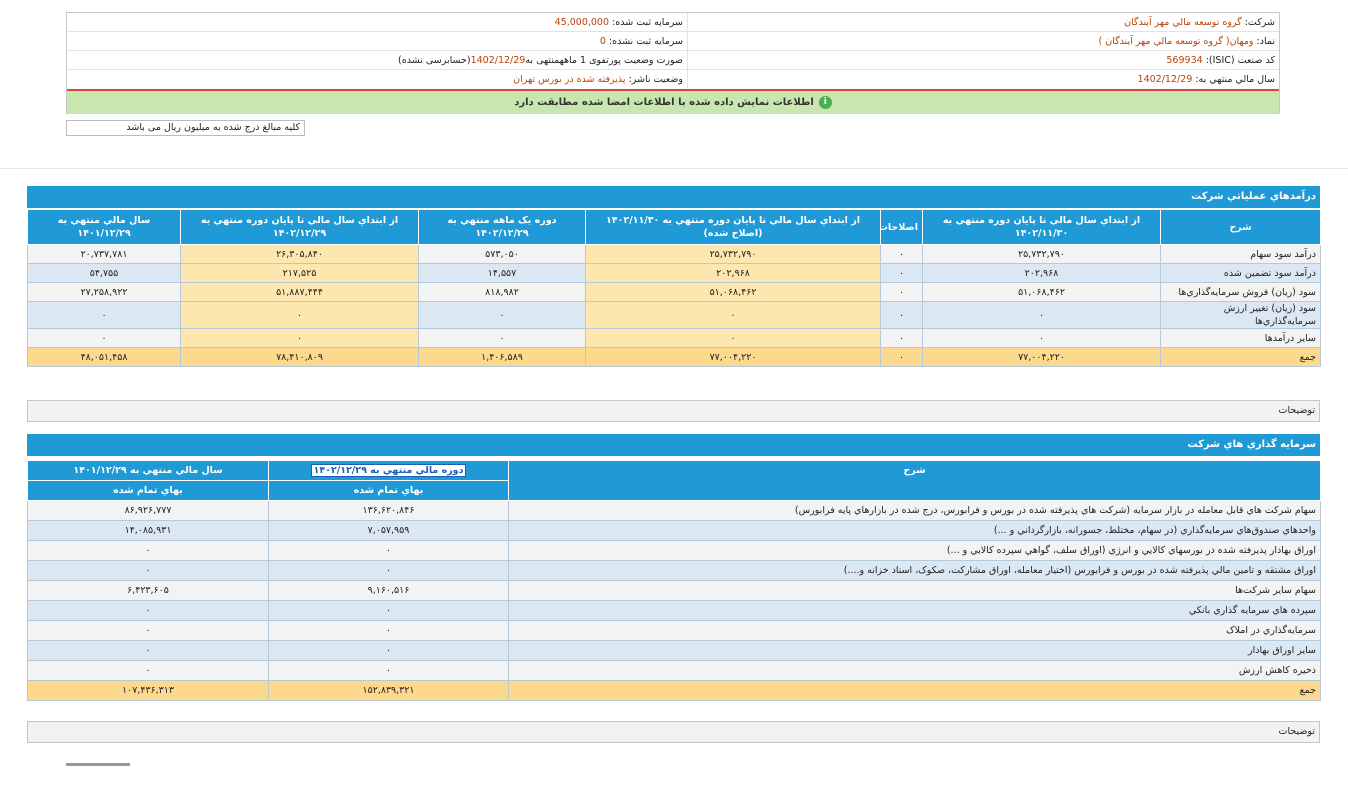  I want to click on sub-header-prev: بهاي تمام شده, so click(148, 490).